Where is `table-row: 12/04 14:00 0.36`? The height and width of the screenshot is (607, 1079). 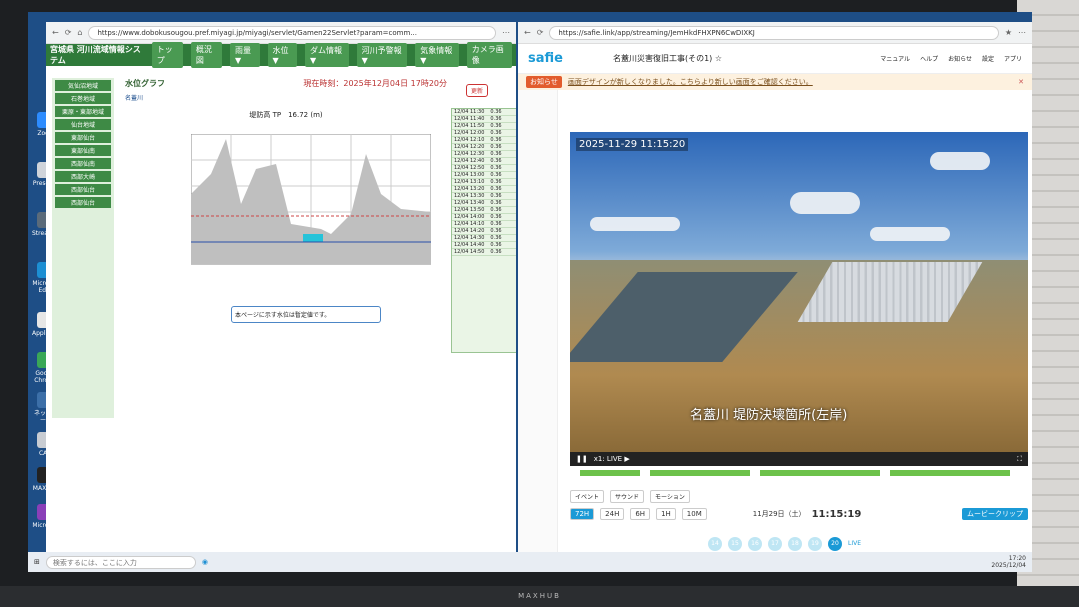
table-row: 12/04 14:00 0.36 is located at coordinates (484, 217).